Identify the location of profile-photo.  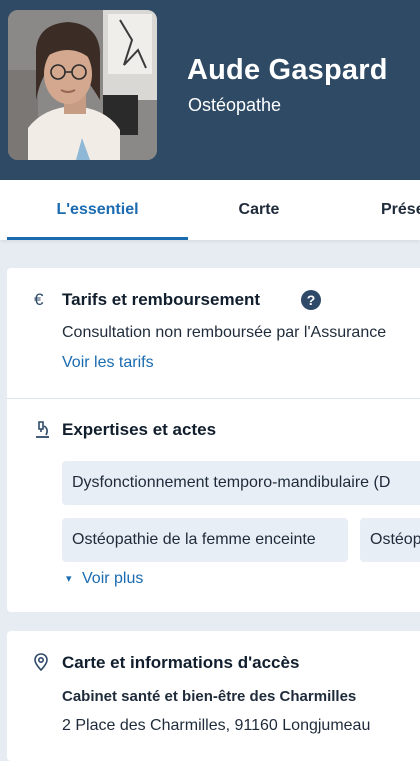
(82, 85).